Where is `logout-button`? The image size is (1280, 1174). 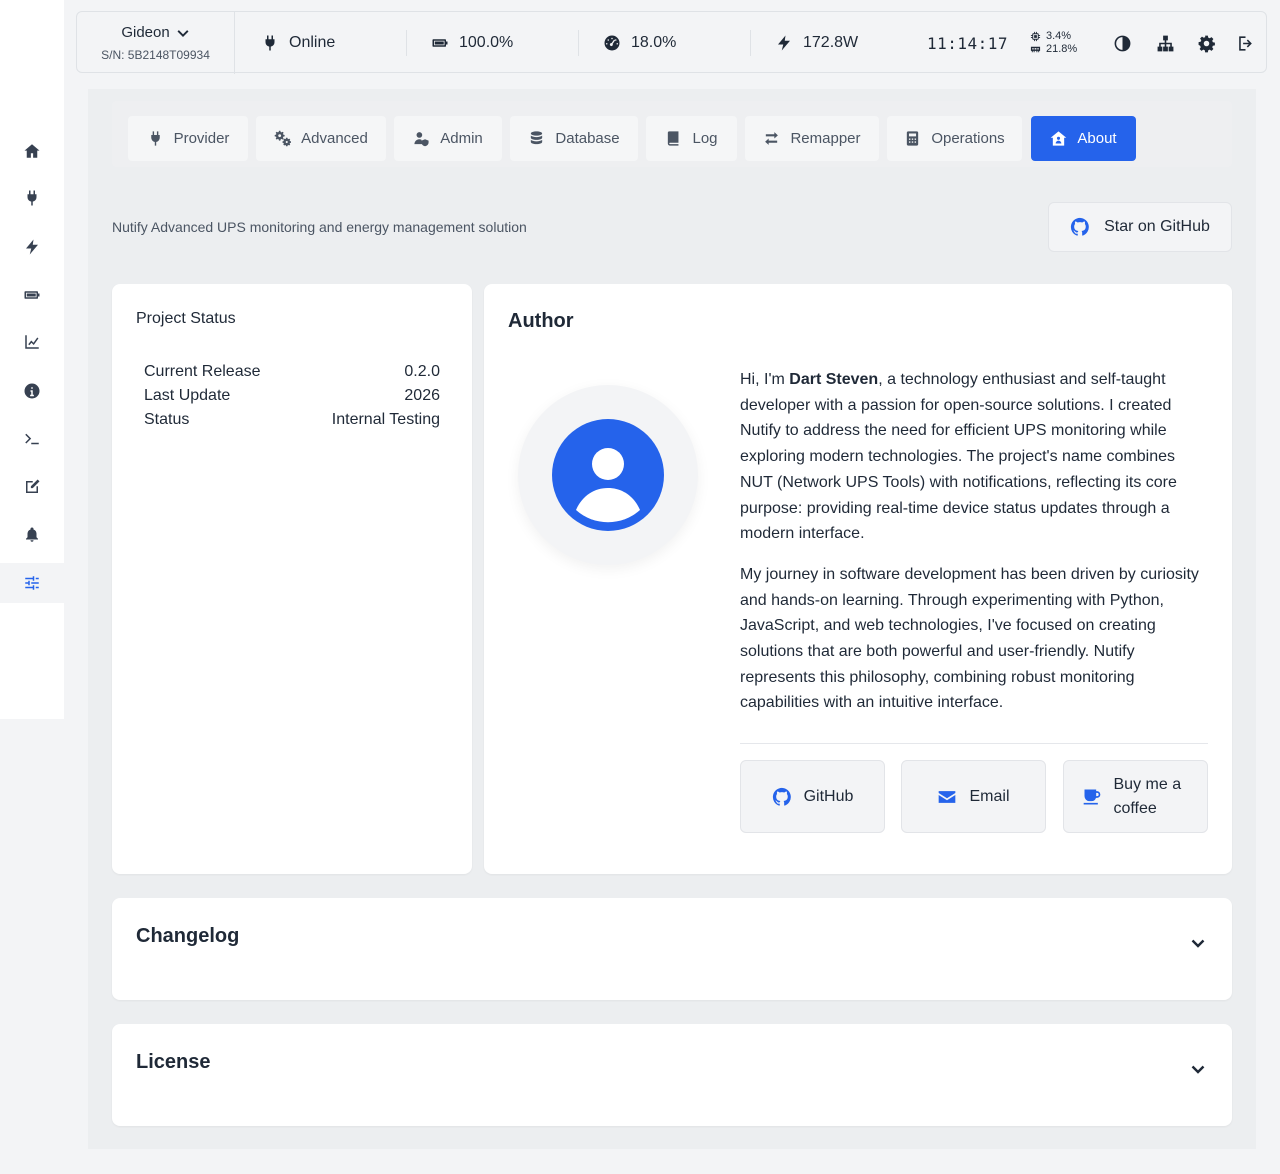
logout-button is located at coordinates (1245, 43).